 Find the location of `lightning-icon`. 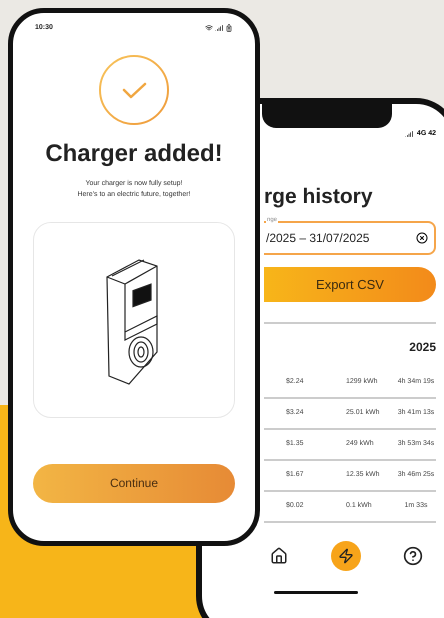

lightning-icon is located at coordinates (346, 556).